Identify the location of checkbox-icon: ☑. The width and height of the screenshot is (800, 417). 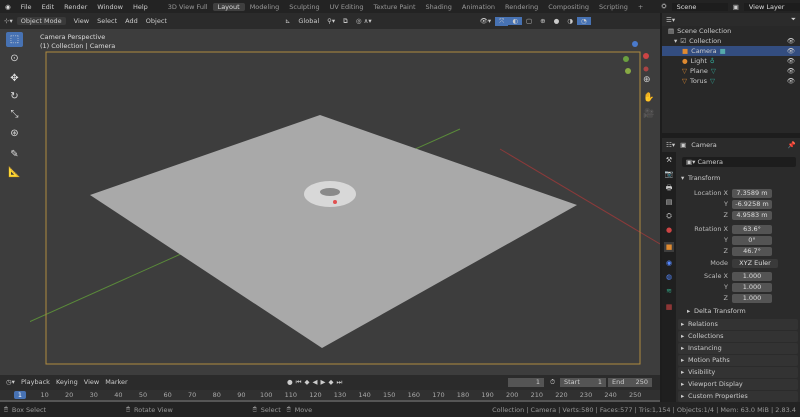
(683, 41).